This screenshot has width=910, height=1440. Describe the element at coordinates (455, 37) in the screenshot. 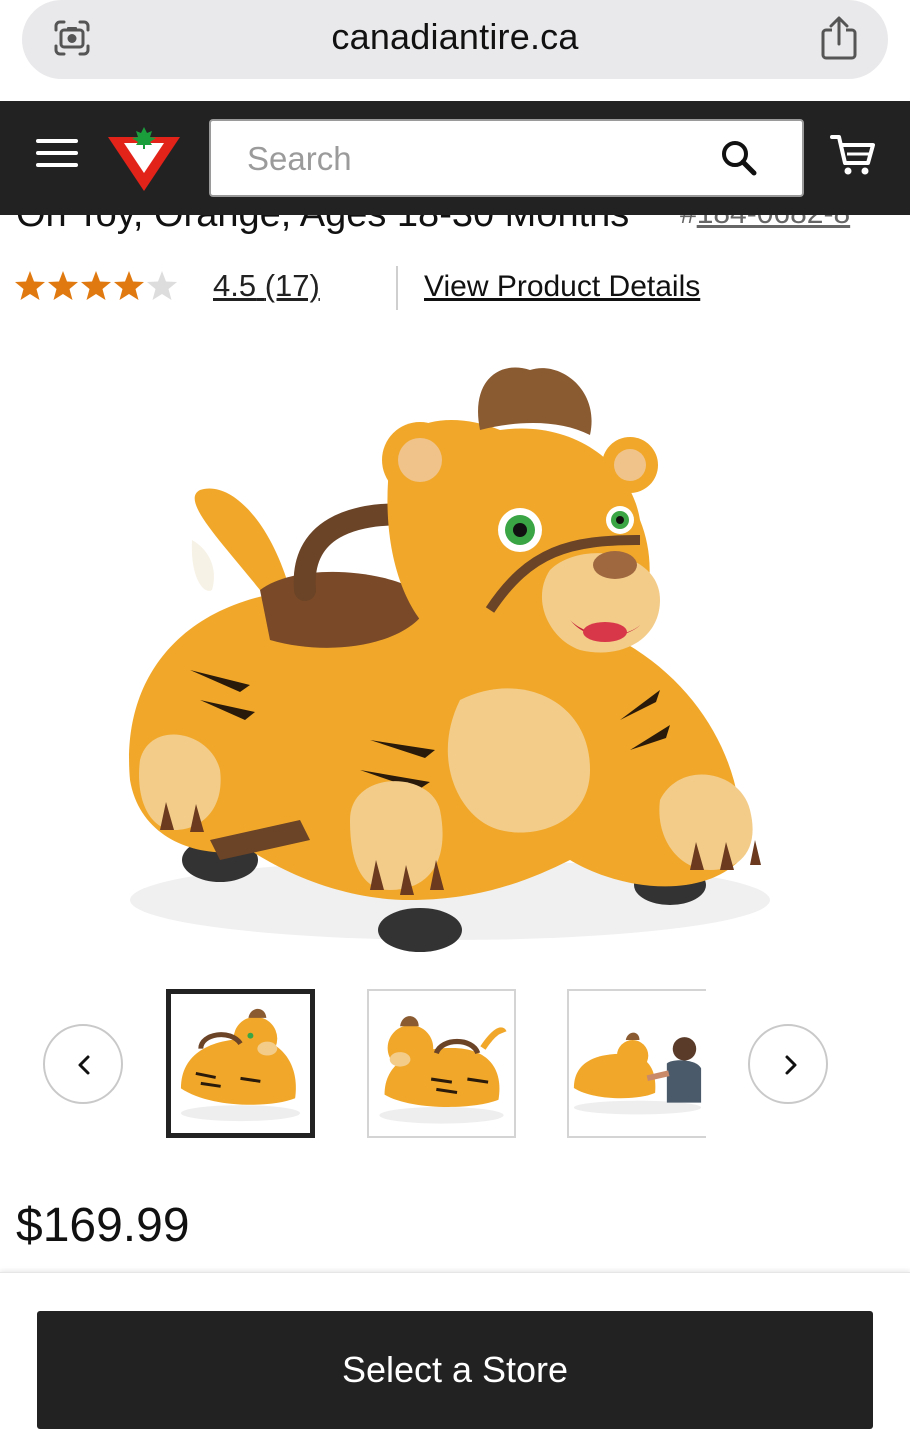

I see `url-text: canadiantire.ca` at that location.